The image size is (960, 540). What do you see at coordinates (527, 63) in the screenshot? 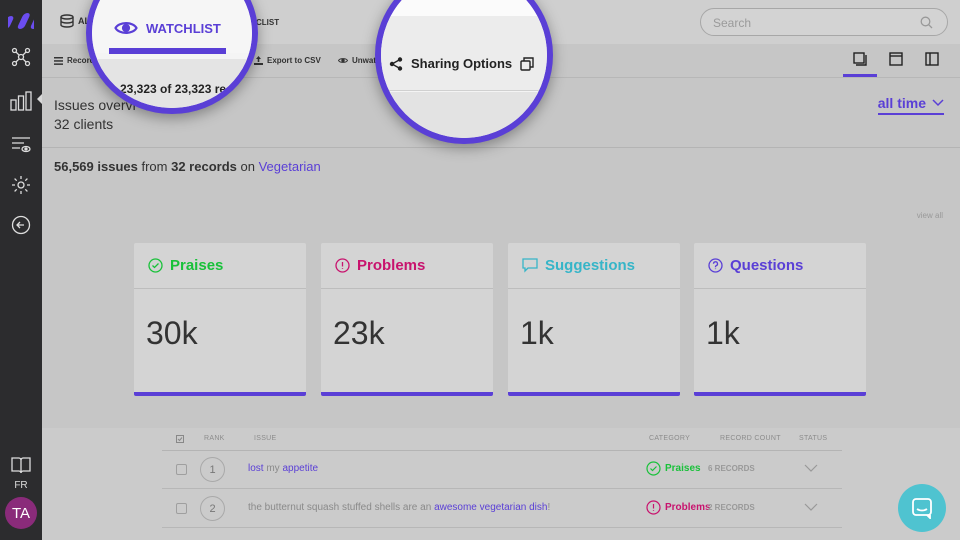
I see `copy-icon` at bounding box center [527, 63].